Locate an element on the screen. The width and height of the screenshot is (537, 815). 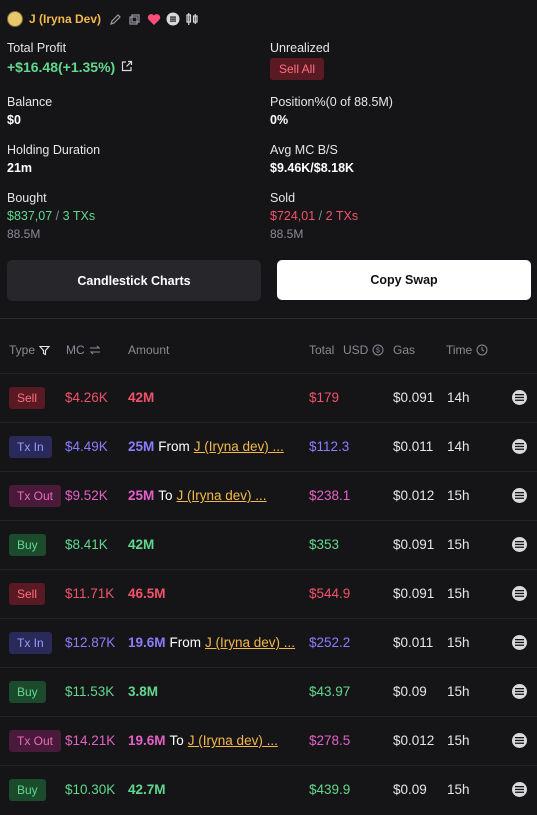
amount-cell: 3.8M is located at coordinates (143, 691).